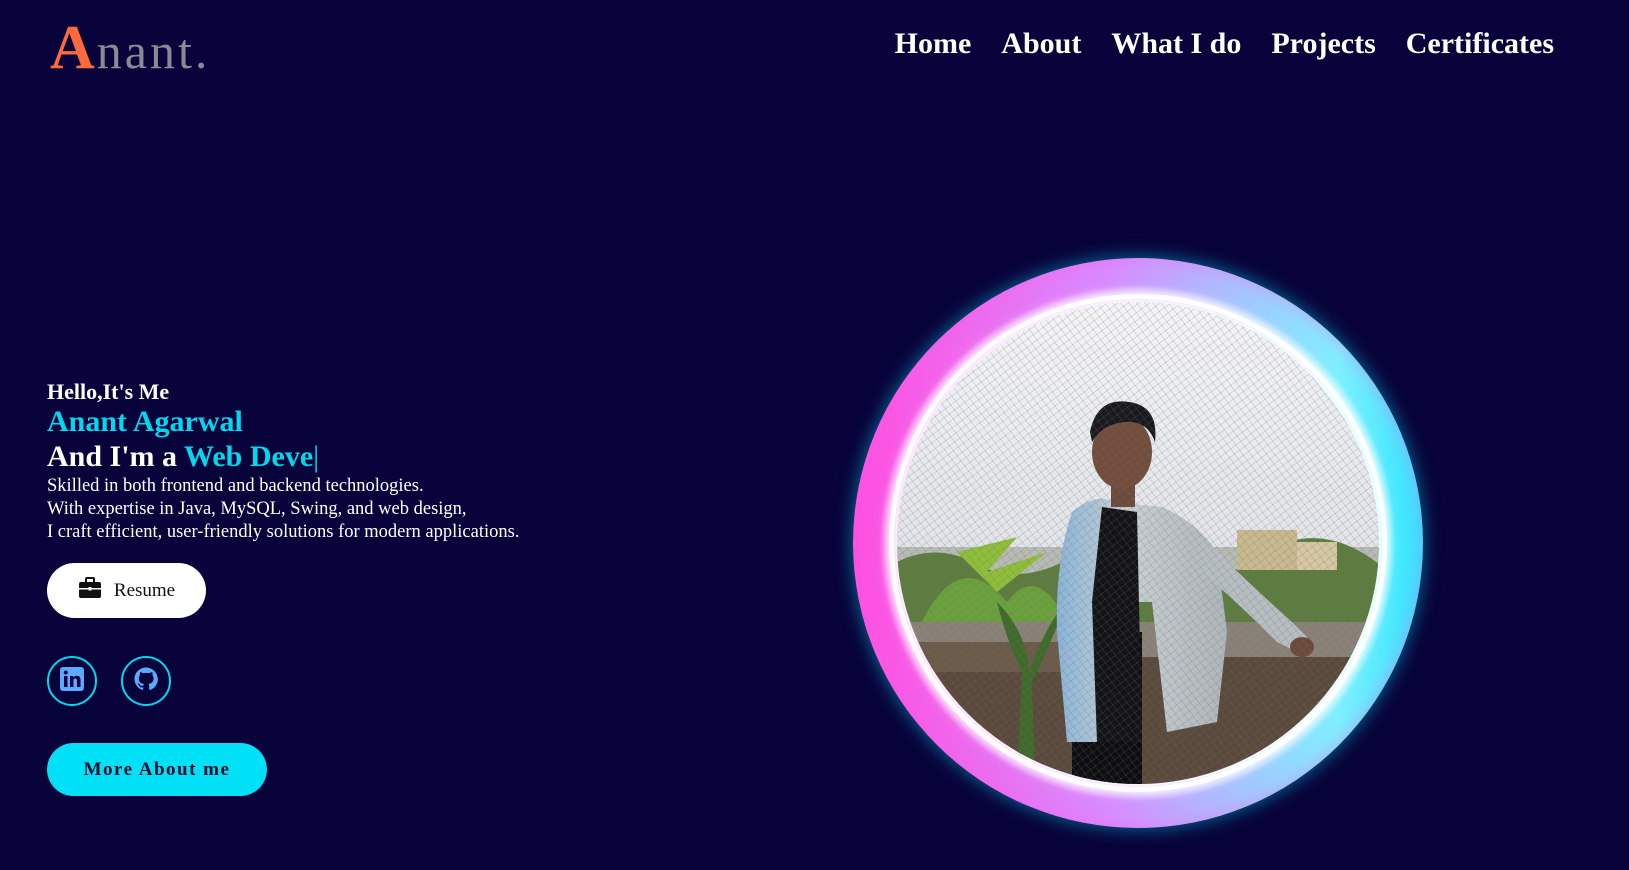 The height and width of the screenshot is (870, 1629). What do you see at coordinates (316, 456) in the screenshot?
I see `typing-cursor: |` at bounding box center [316, 456].